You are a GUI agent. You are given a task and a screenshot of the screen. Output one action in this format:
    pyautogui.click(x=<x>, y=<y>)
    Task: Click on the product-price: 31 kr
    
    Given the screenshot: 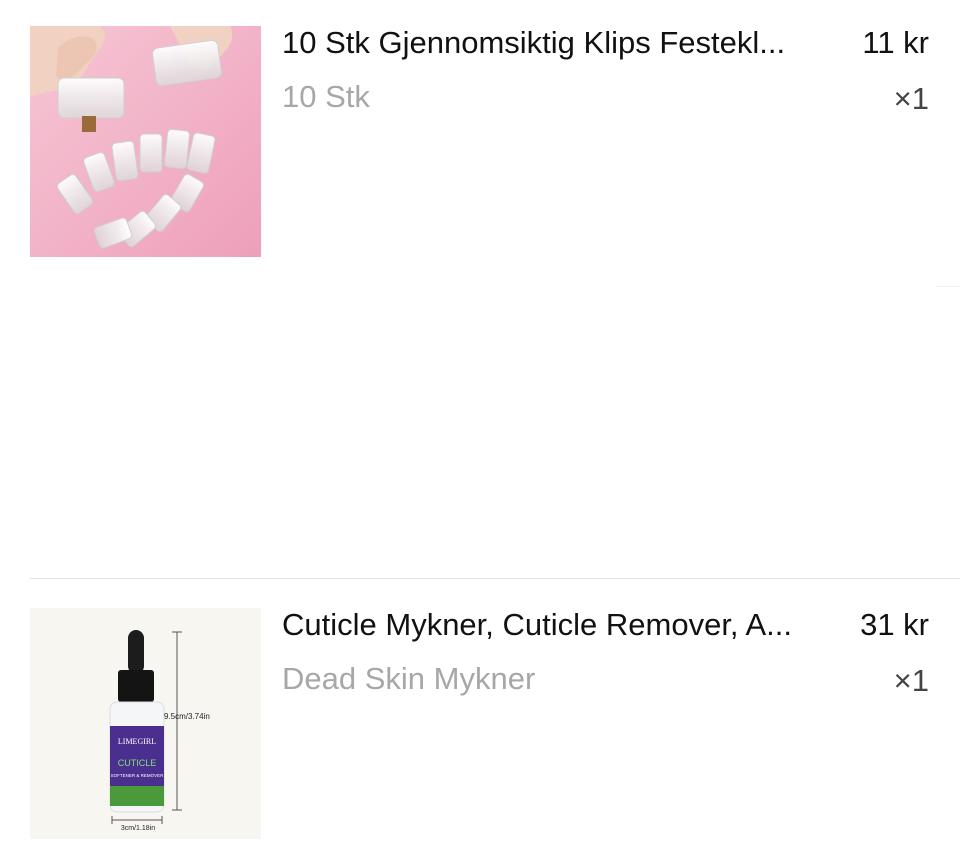 What is the action you would take?
    pyautogui.click(x=894, y=624)
    